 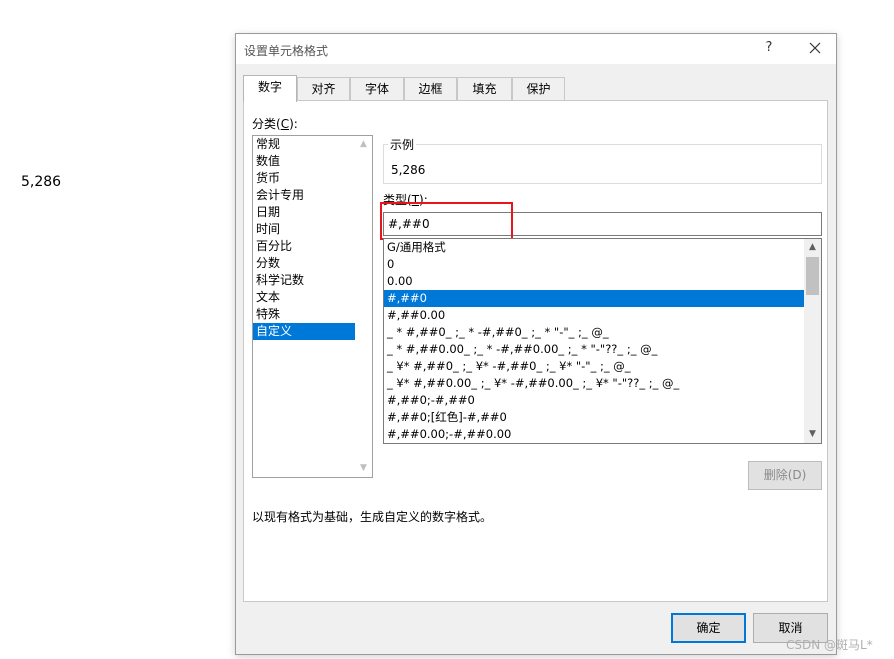 What do you see at coordinates (275, 124) in the screenshot?
I see `category-label: 分类(C):` at bounding box center [275, 124].